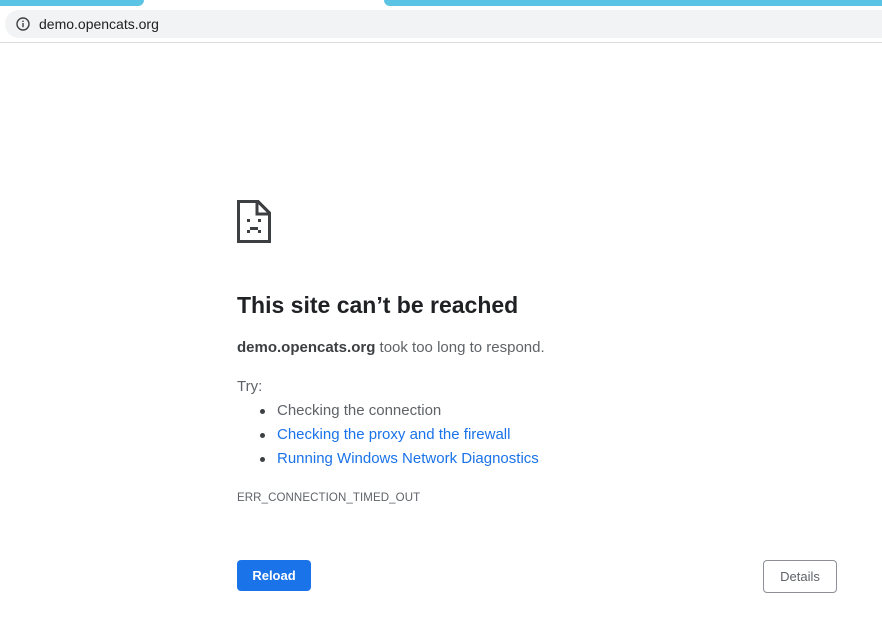 Image resolution: width=882 pixels, height=639 pixels. What do you see at coordinates (460, 347) in the screenshot?
I see `error-message-text: took too long to respond.` at bounding box center [460, 347].